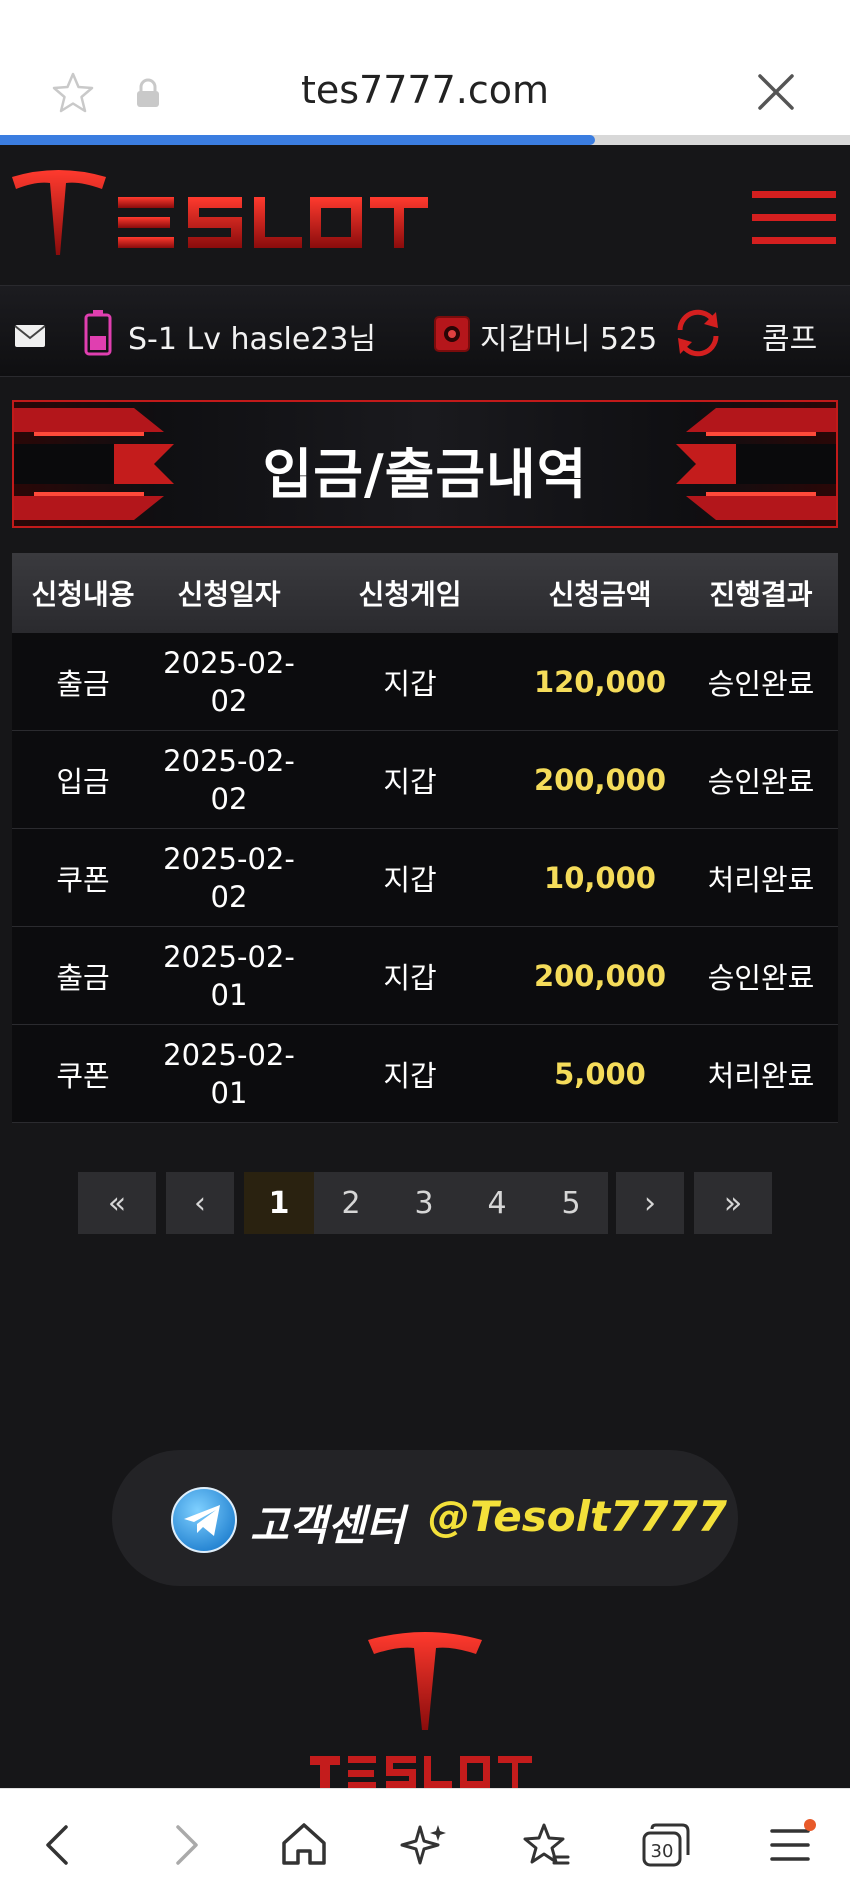  I want to click on table-header-row: 신청내용 신청일자 신청게임 신청금액 진행결과, so click(425, 593).